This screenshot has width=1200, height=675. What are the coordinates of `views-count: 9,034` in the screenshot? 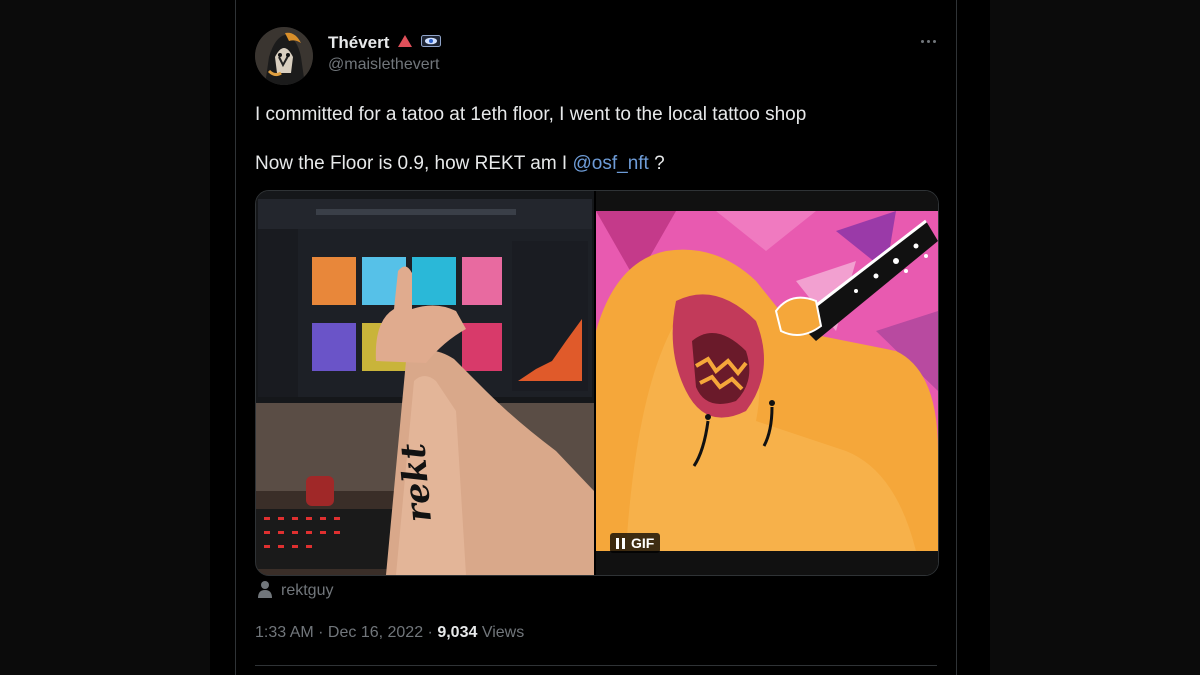 It's located at (457, 632).